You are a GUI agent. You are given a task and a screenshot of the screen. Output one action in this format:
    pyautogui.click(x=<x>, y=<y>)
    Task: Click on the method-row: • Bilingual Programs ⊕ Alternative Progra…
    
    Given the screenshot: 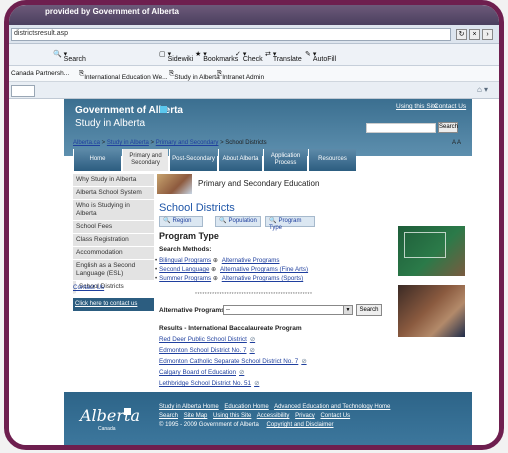 What is the action you would take?
    pyautogui.click(x=217, y=260)
    